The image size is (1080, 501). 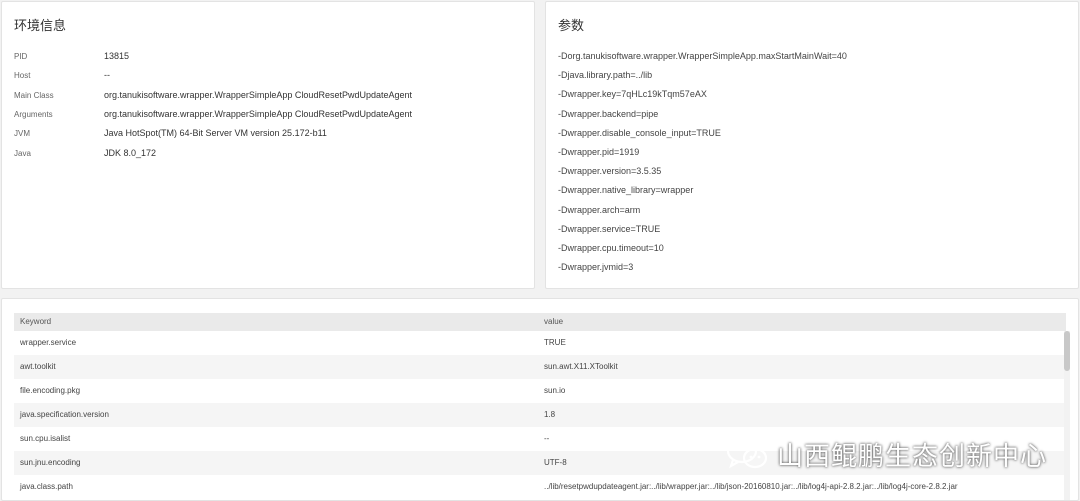 What do you see at coordinates (611, 248) in the screenshot?
I see `param-line: -Dwrapper.cpu.timeout=10` at bounding box center [611, 248].